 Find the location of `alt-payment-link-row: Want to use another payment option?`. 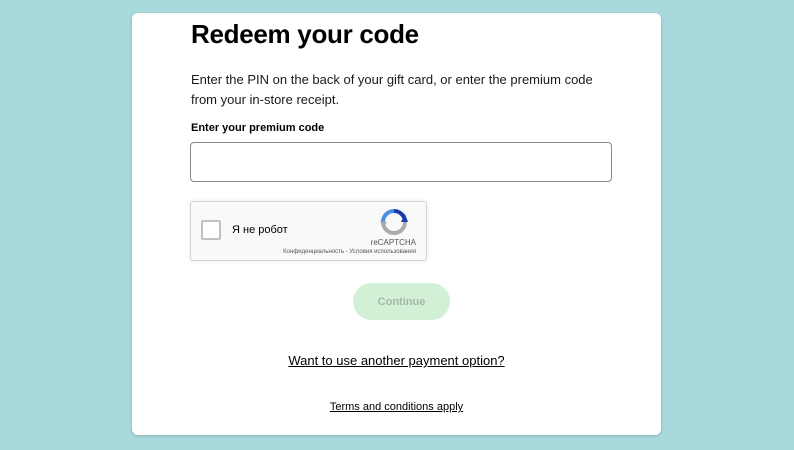

alt-payment-link-row: Want to use another payment option? is located at coordinates (396, 360).